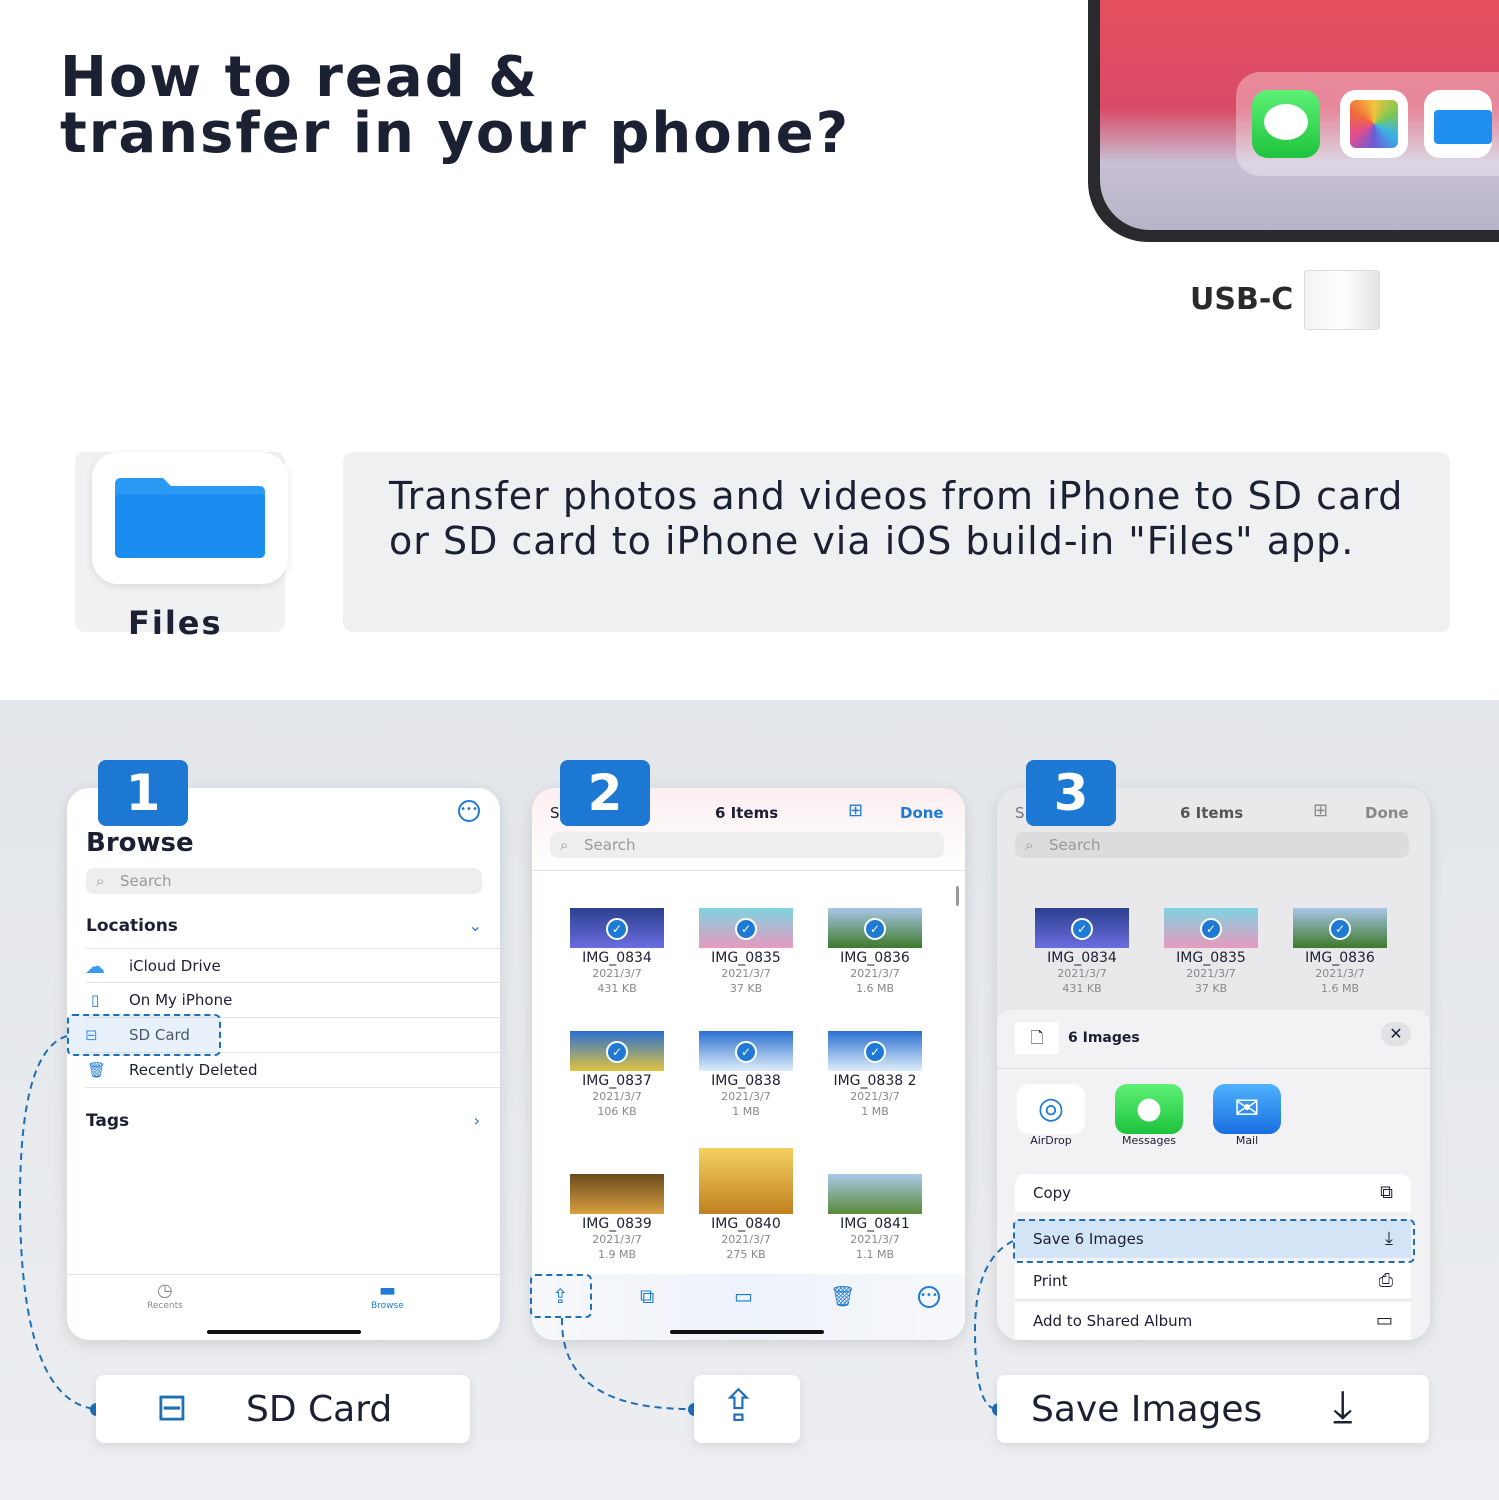  What do you see at coordinates (1343, 1406) in the screenshot?
I see `save-icon: ⤓` at bounding box center [1343, 1406].